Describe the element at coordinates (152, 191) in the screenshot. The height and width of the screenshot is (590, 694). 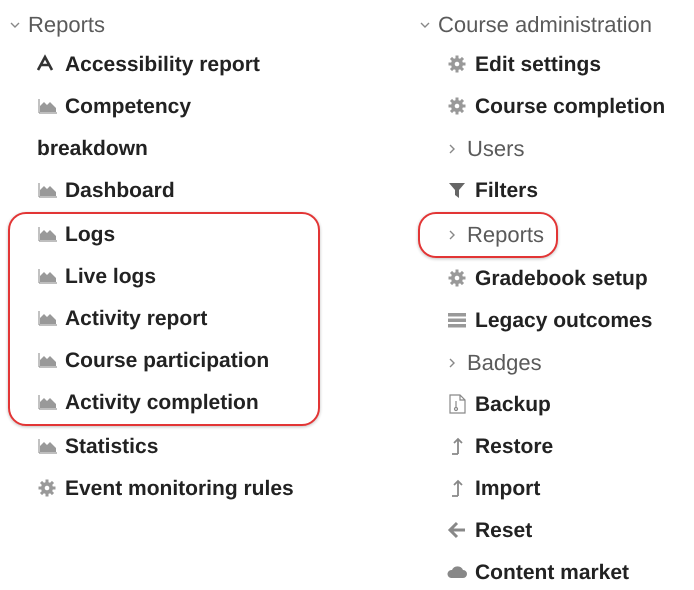
I see `menu-link: Dashboard` at that location.